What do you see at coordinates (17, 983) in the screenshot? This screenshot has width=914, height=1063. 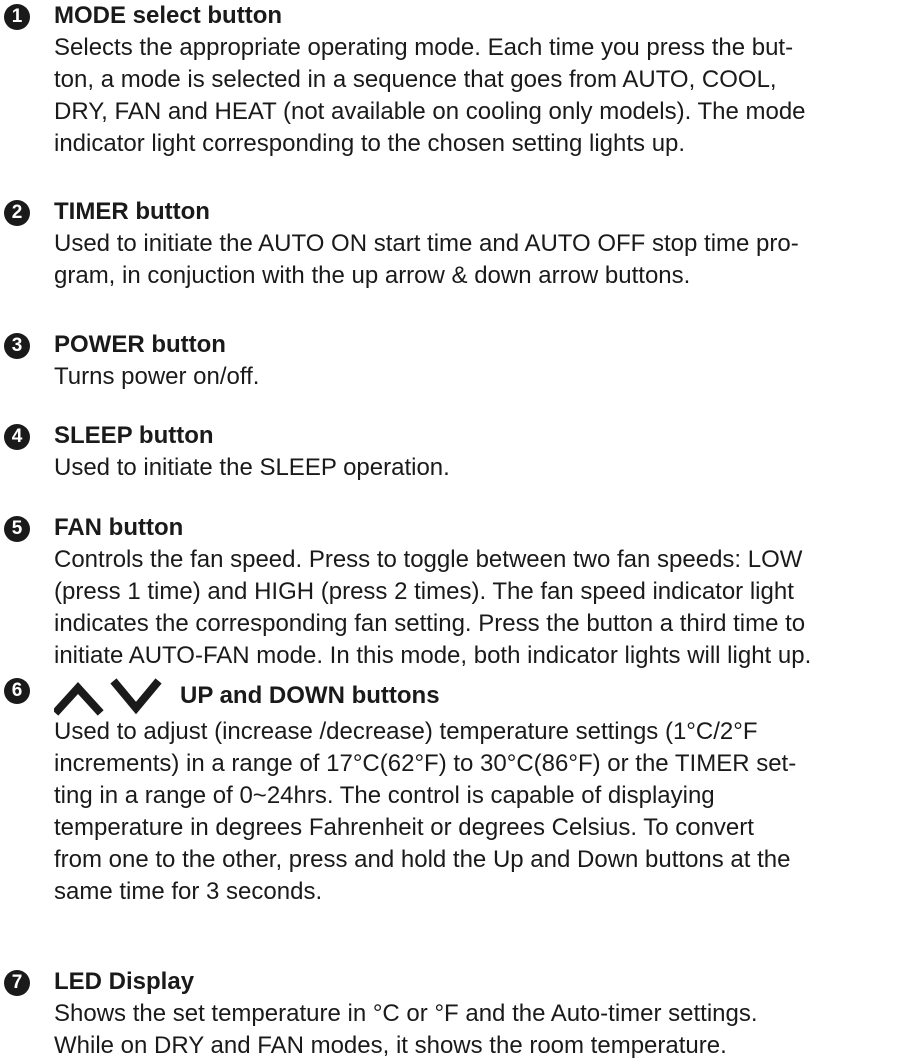 I see `number-badge-7: 7` at bounding box center [17, 983].